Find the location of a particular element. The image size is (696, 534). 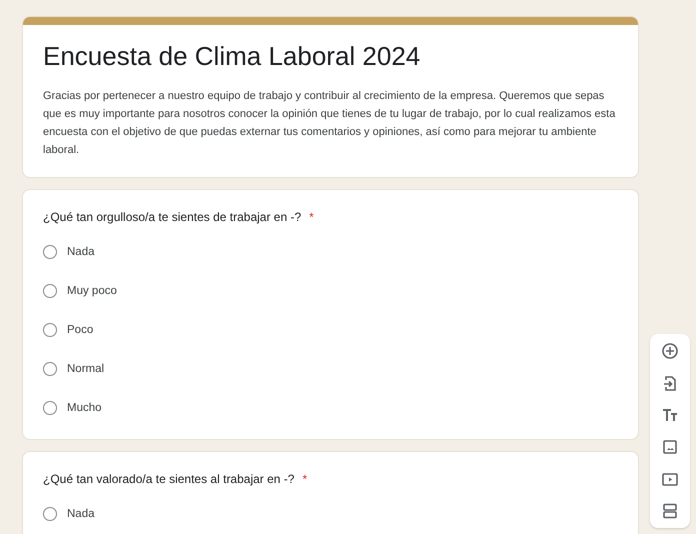

form-description: Gracias por pertenecer a nuestro equipo de trabajo y contribuir al crecimiento de la empresa. Queremos que sepas que es muy importante para nosotros conocer la opinión que tienes de tu lugar de trabajo, por lo cual realizamos esta encuesta con el objetivo de que puedas externar tus comentarios y opiniones, así como para mejorar tu ambiente laboral. is located at coordinates (329, 123).